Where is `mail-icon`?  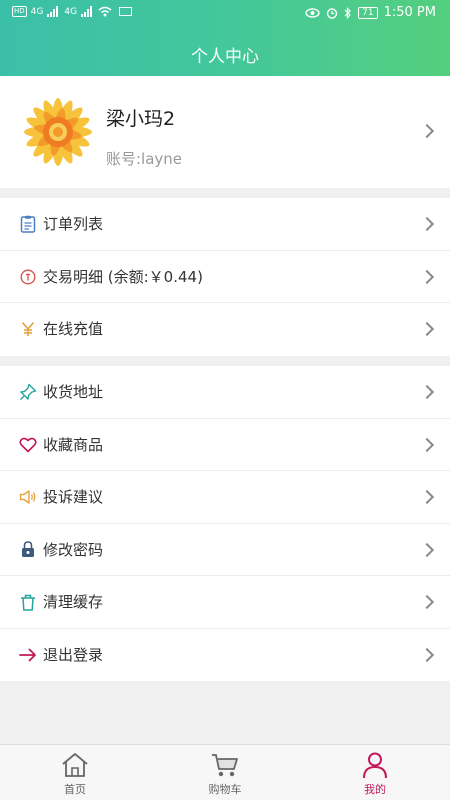
mail-icon is located at coordinates (126, 11).